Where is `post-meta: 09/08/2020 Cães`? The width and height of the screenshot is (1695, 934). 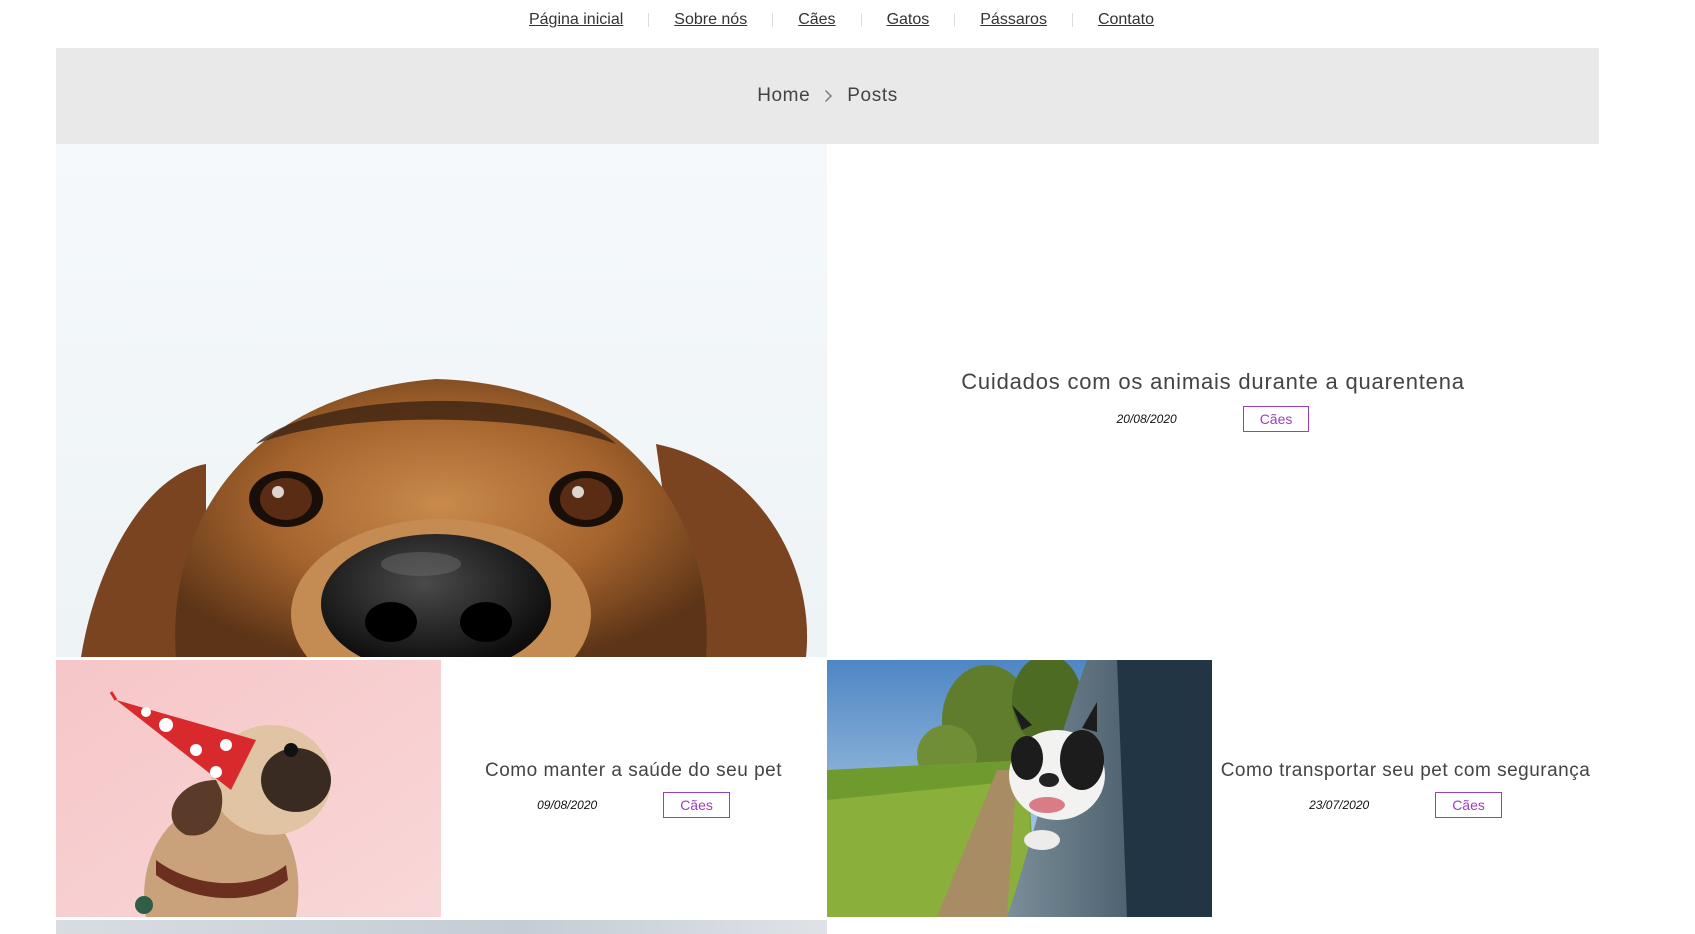 post-meta: 09/08/2020 Cães is located at coordinates (633, 804).